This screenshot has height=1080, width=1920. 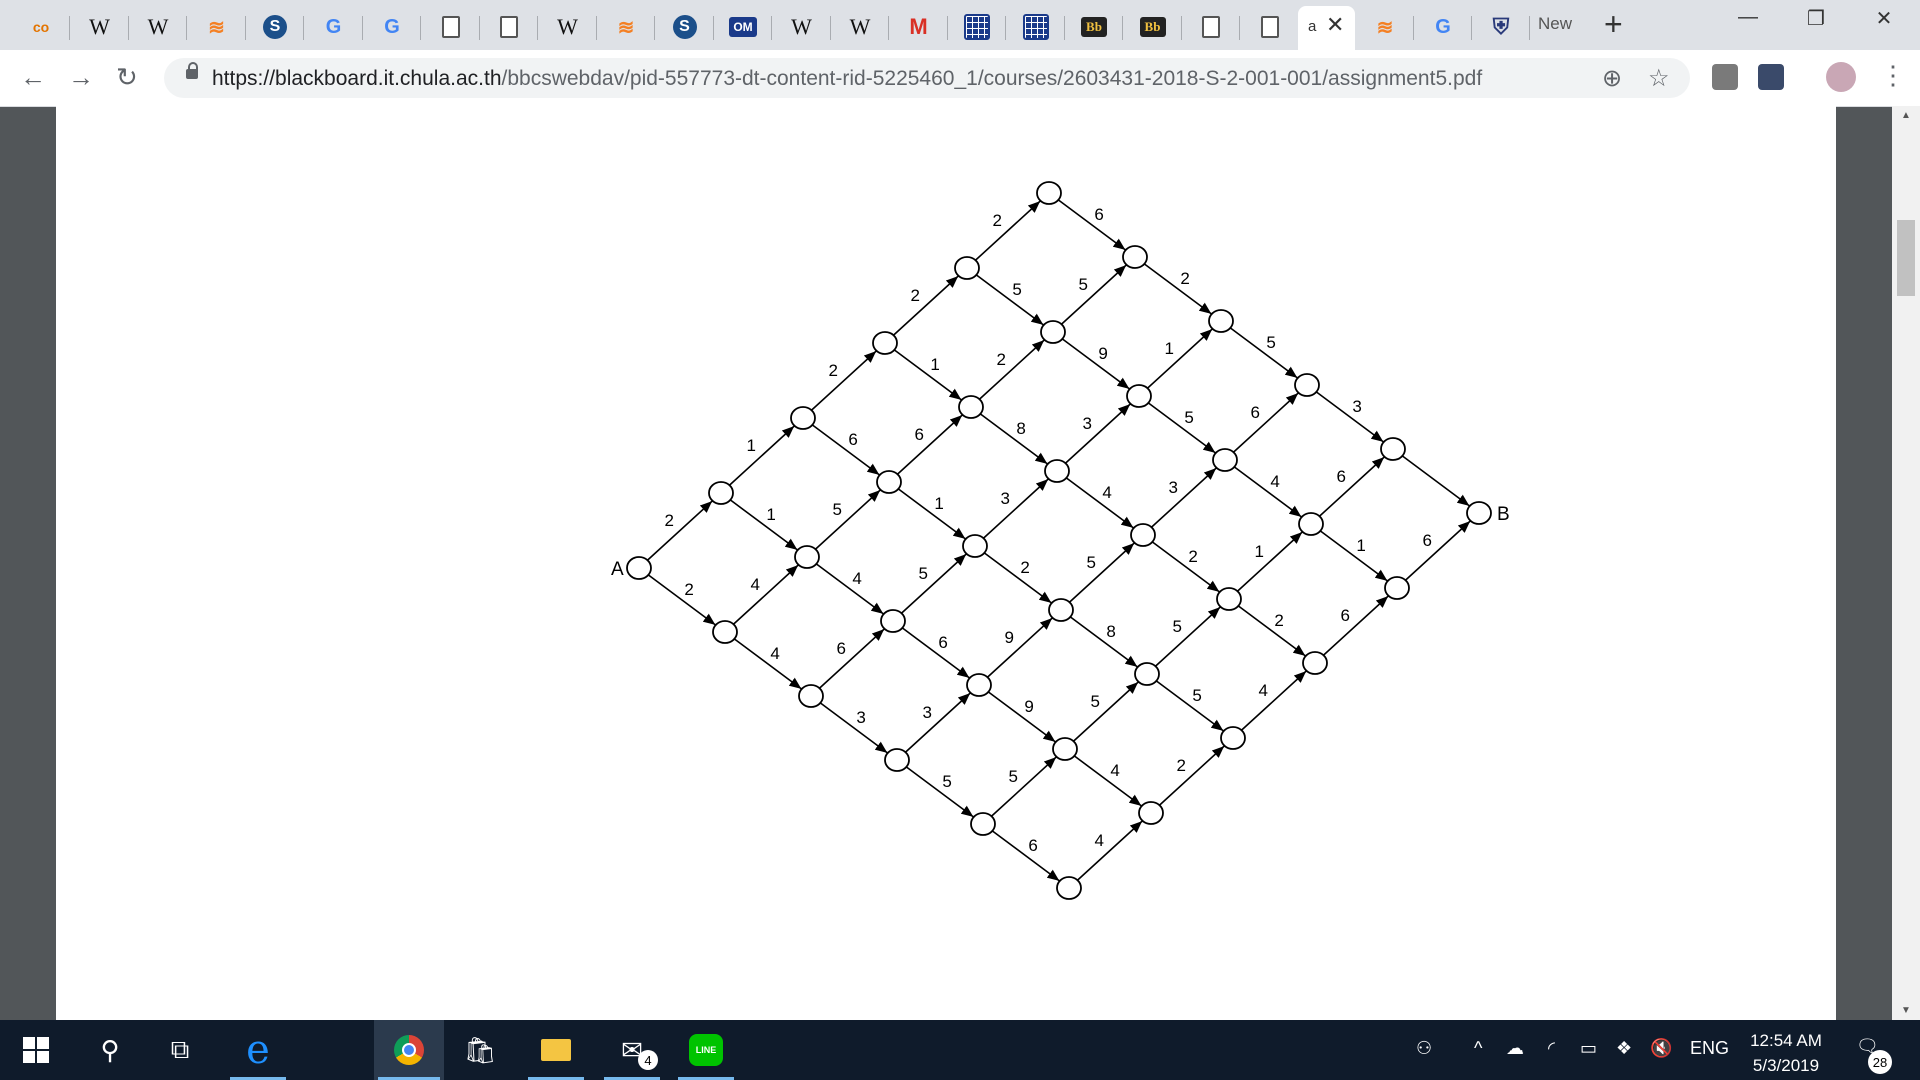 What do you see at coordinates (1725, 77) in the screenshot?
I see `extension-bag-icon` at bounding box center [1725, 77].